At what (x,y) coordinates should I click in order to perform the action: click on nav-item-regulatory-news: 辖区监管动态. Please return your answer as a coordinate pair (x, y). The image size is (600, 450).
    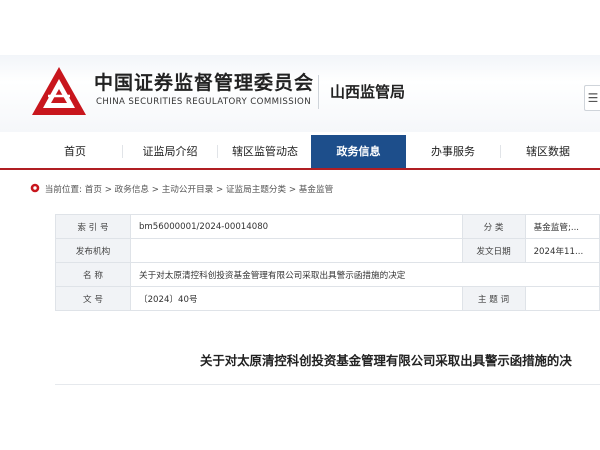
    Looking at the image, I should click on (265, 151).